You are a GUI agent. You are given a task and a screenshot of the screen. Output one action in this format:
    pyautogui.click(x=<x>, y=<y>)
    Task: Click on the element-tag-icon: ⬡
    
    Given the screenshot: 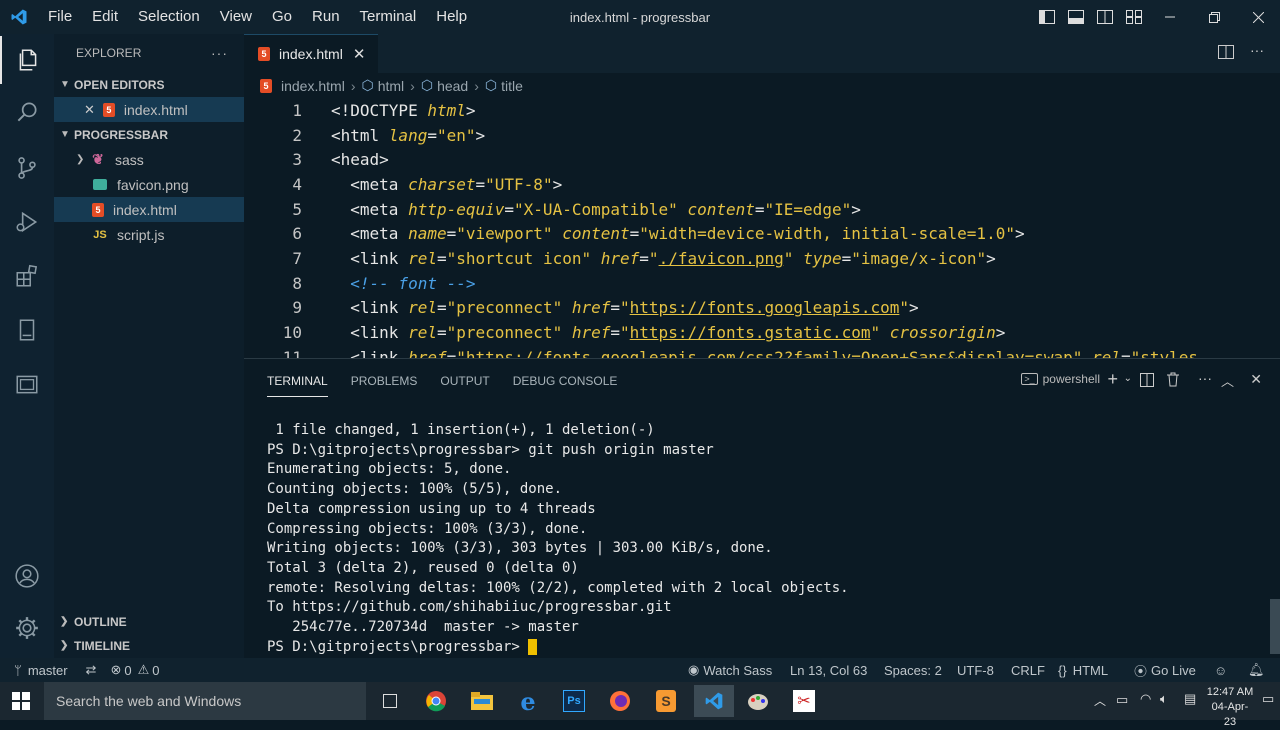 What is the action you would take?
    pyautogui.click(x=427, y=85)
    